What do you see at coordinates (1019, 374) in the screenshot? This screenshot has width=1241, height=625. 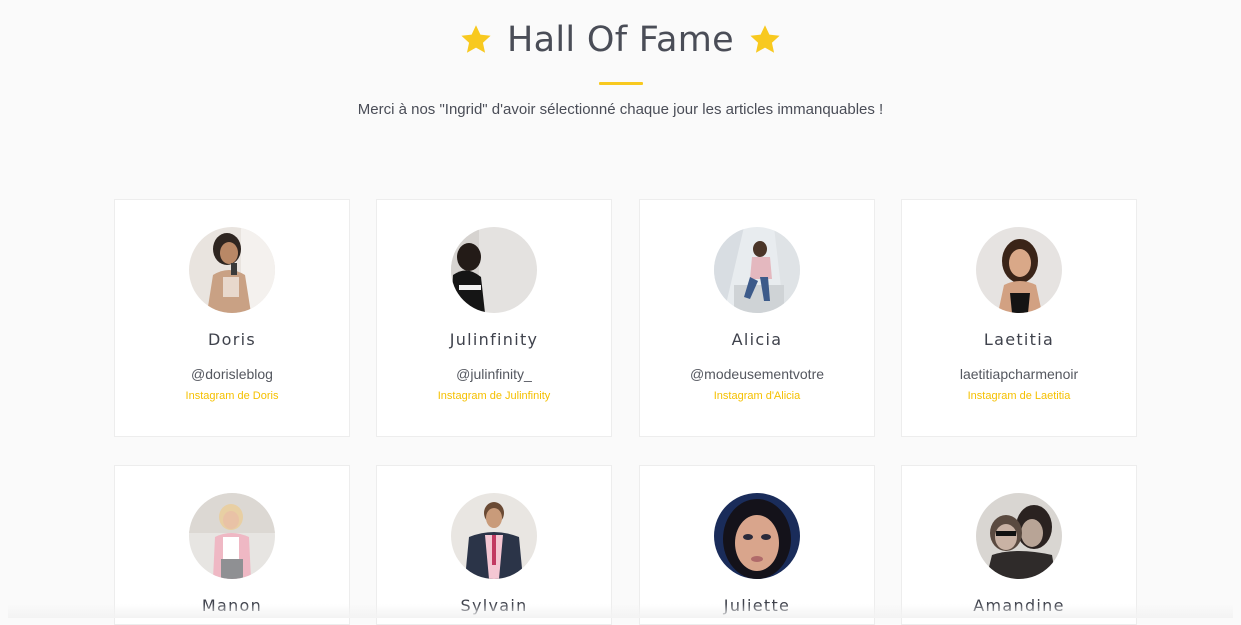 I see `profile-handle: laetitiapcharmenoir` at bounding box center [1019, 374].